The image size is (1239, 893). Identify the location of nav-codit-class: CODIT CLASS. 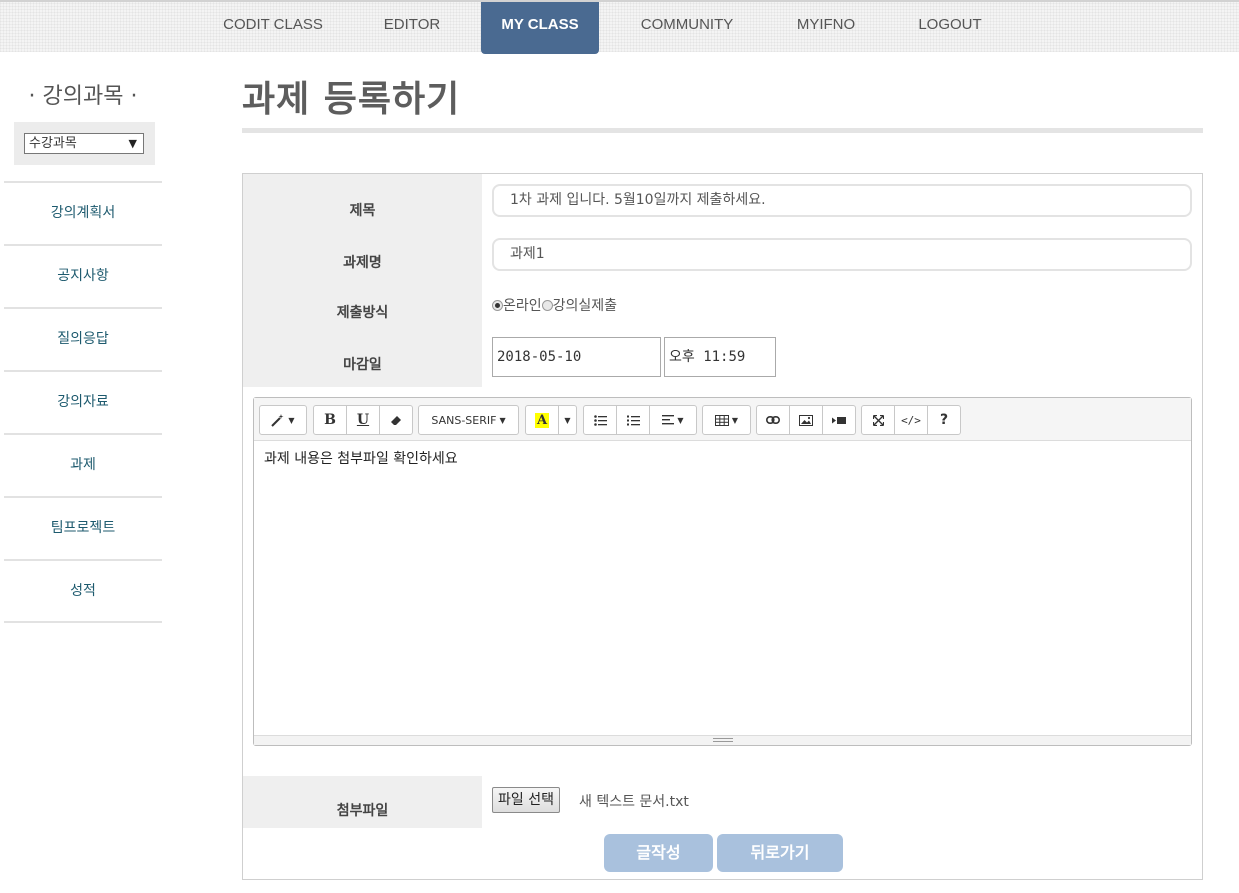
(273, 28).